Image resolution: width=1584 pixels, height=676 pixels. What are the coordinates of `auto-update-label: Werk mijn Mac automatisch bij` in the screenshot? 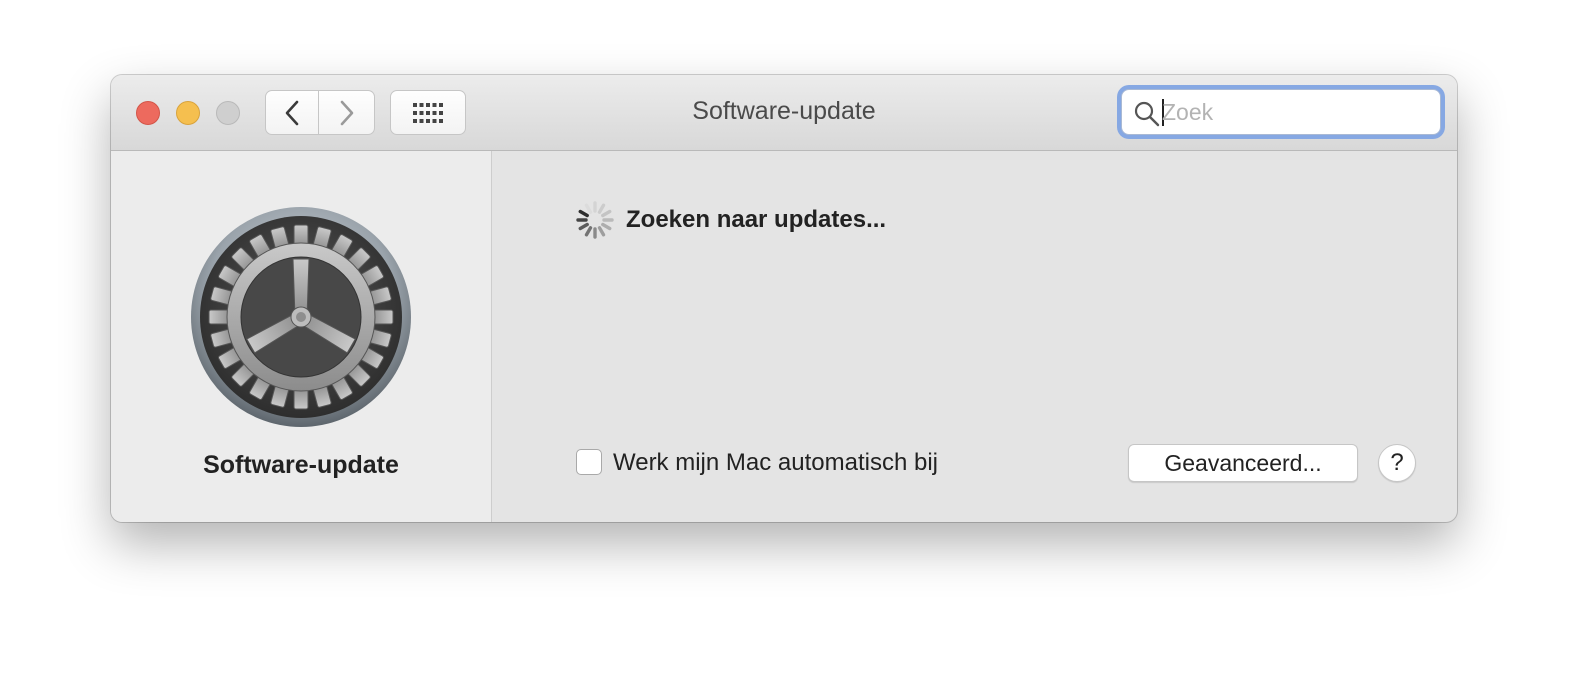 It's located at (775, 463).